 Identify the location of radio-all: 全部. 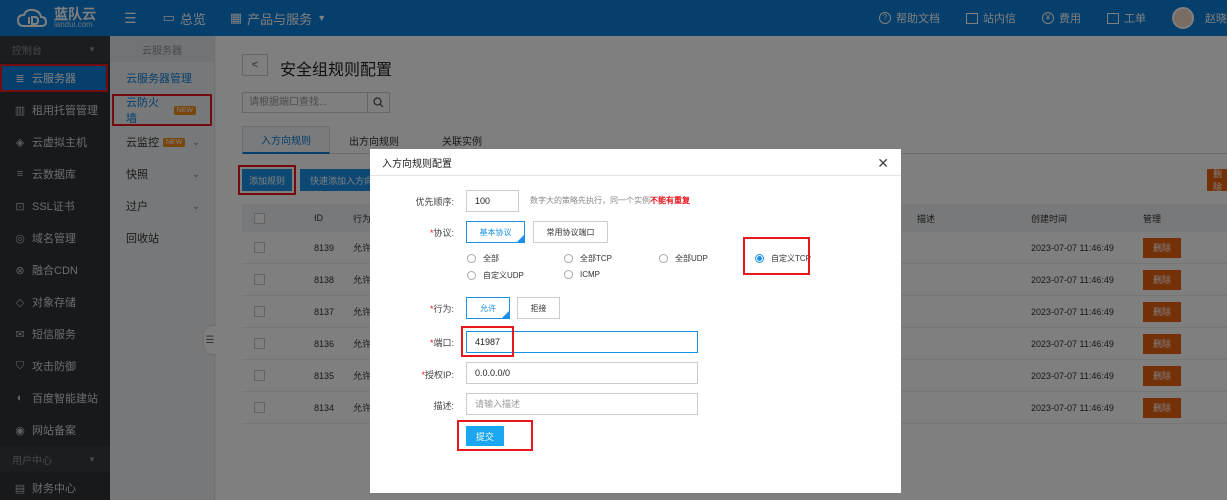
(483, 258).